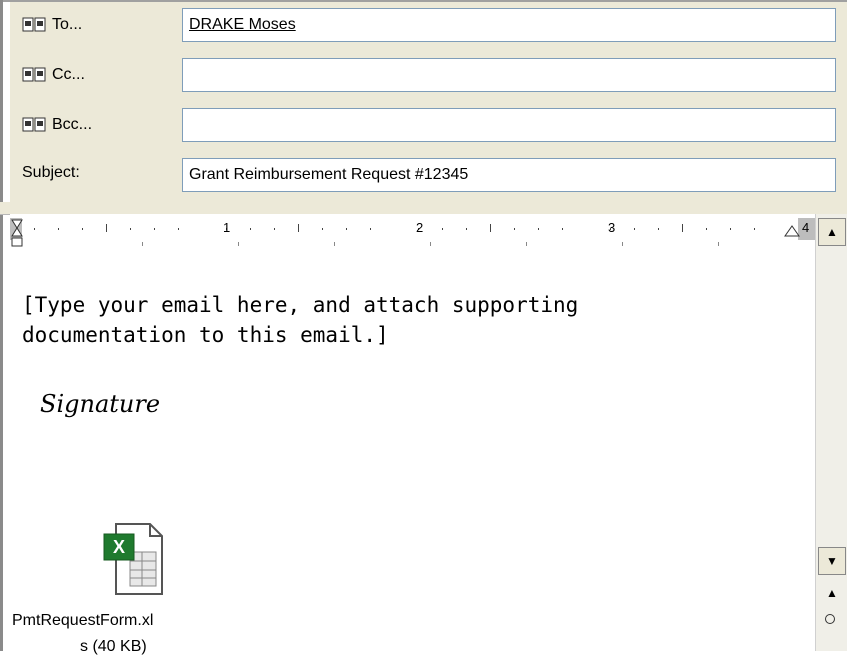 This screenshot has width=847, height=660. What do you see at coordinates (113, 646) in the screenshot?
I see `attachment-size: s (40 KB)` at bounding box center [113, 646].